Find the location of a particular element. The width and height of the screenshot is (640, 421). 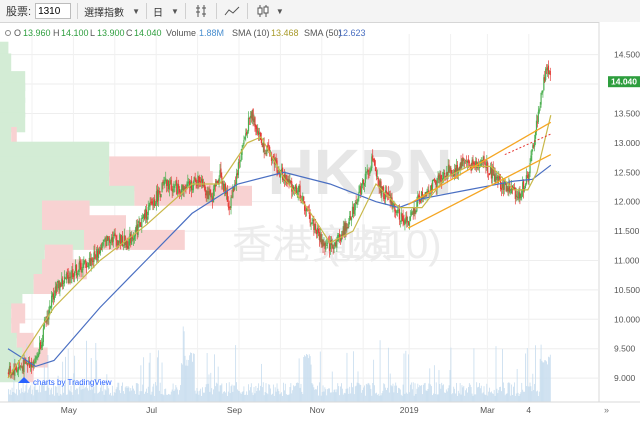

candle-style-button is located at coordinates (263, 11).